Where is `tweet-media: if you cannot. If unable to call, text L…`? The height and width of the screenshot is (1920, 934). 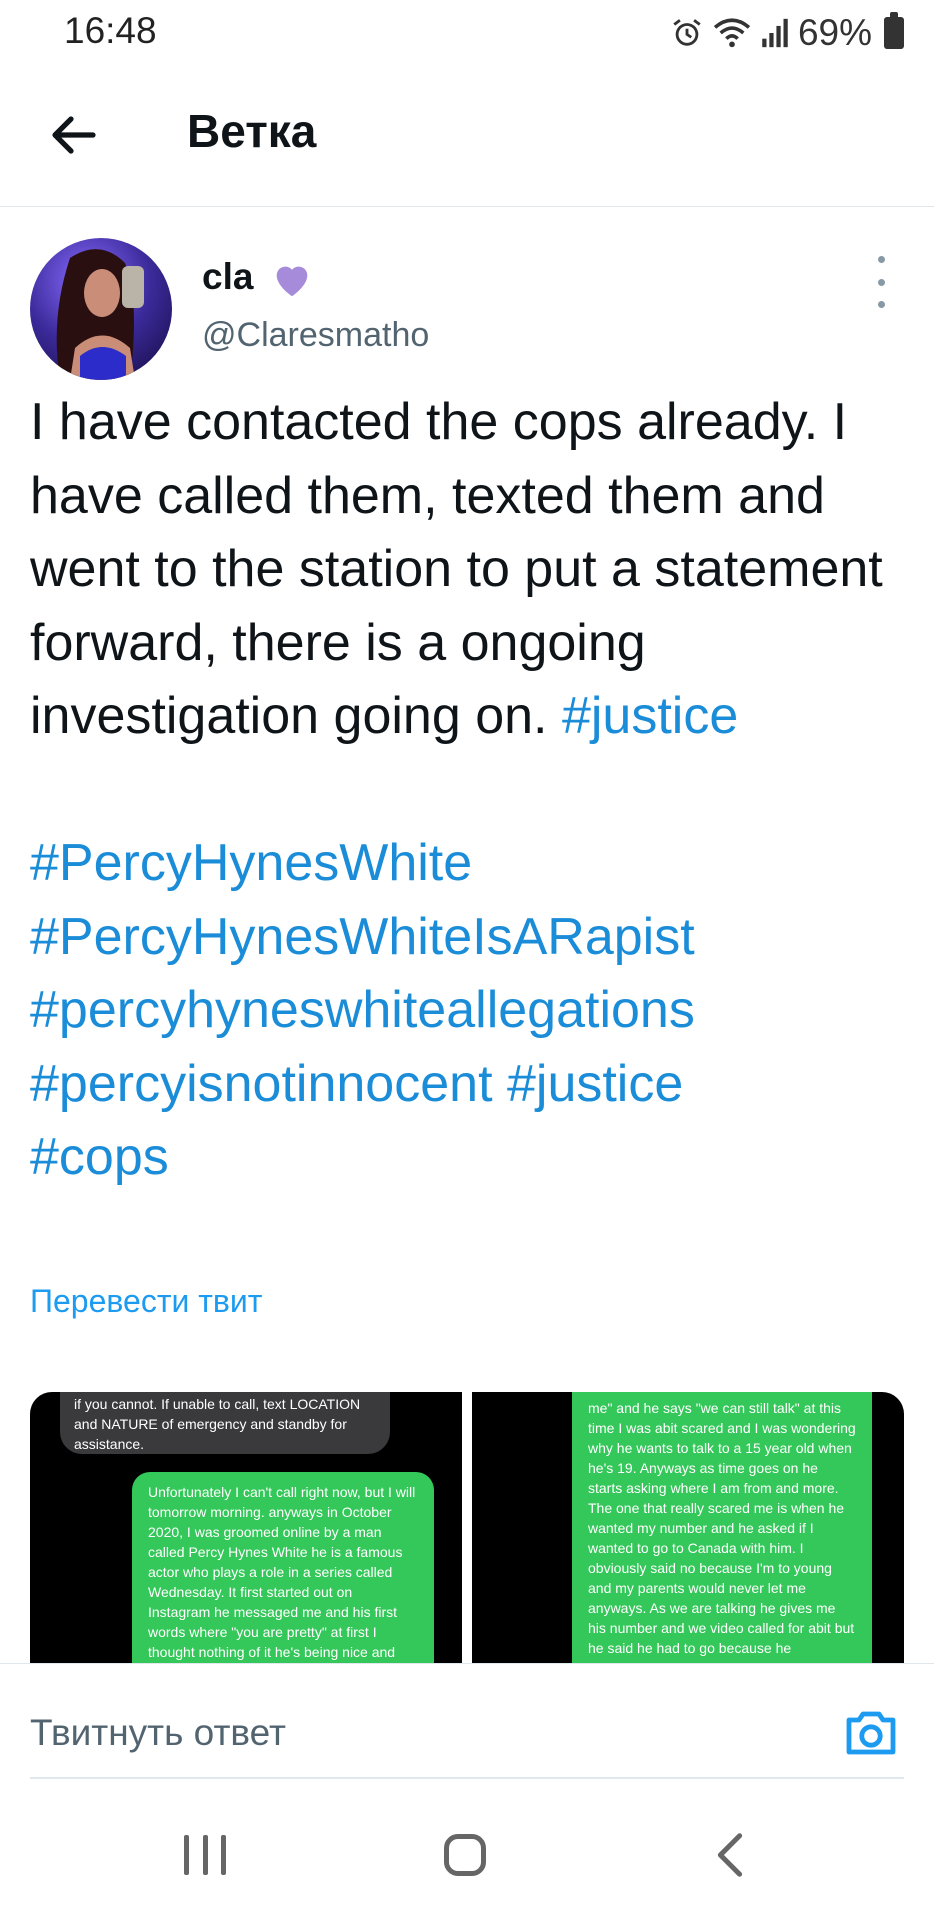 tweet-media: if you cannot. If unable to call, text L… is located at coordinates (467, 1528).